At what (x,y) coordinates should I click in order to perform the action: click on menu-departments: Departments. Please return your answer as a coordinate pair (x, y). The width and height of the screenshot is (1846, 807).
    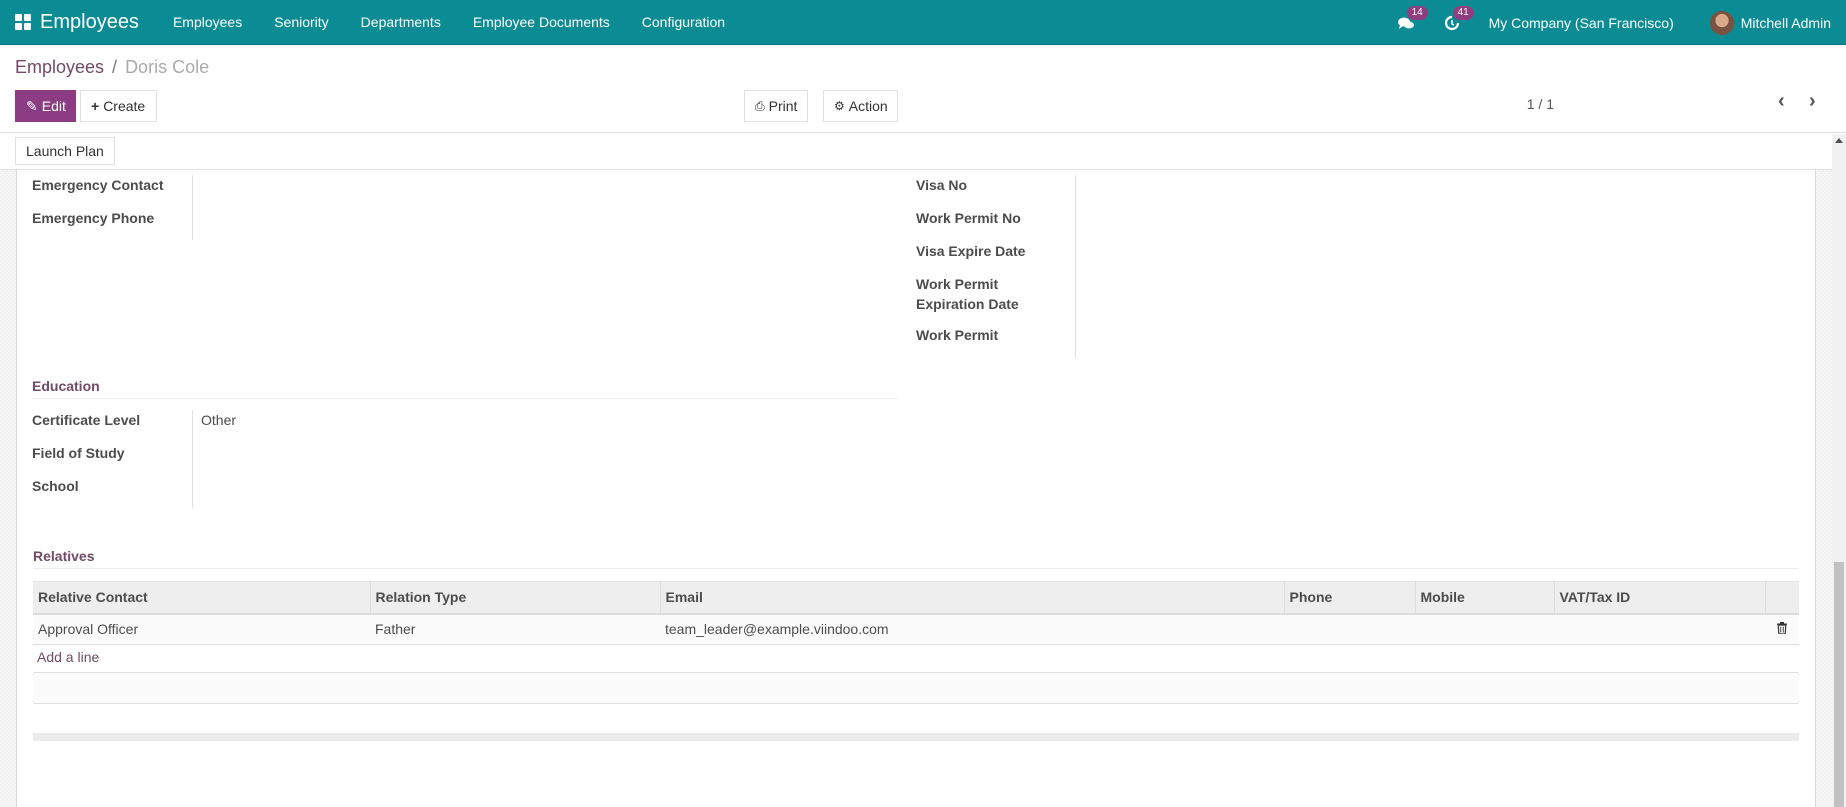
    Looking at the image, I should click on (401, 22).